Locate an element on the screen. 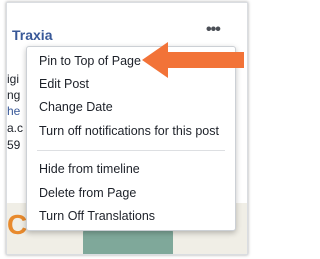  post-text-line: igi is located at coordinates (13, 79).